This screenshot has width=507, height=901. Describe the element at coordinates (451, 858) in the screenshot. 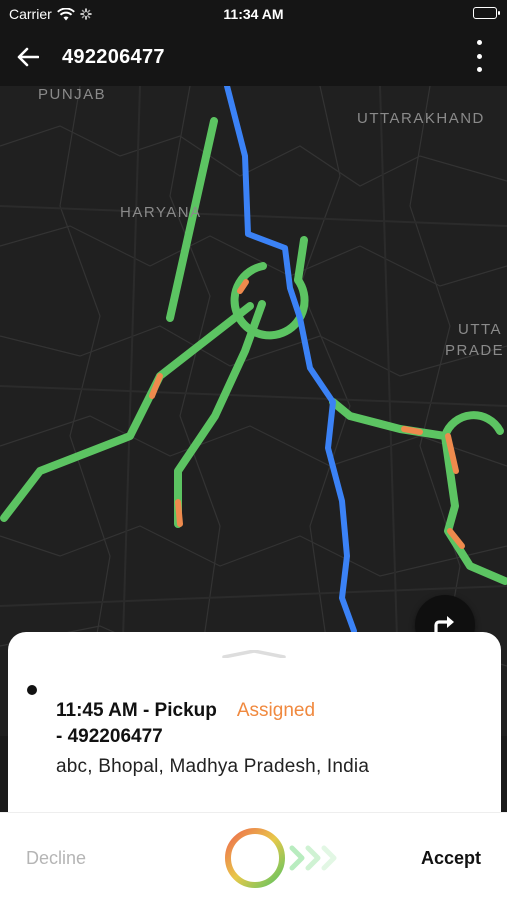

I see `accept-button: Accept` at that location.